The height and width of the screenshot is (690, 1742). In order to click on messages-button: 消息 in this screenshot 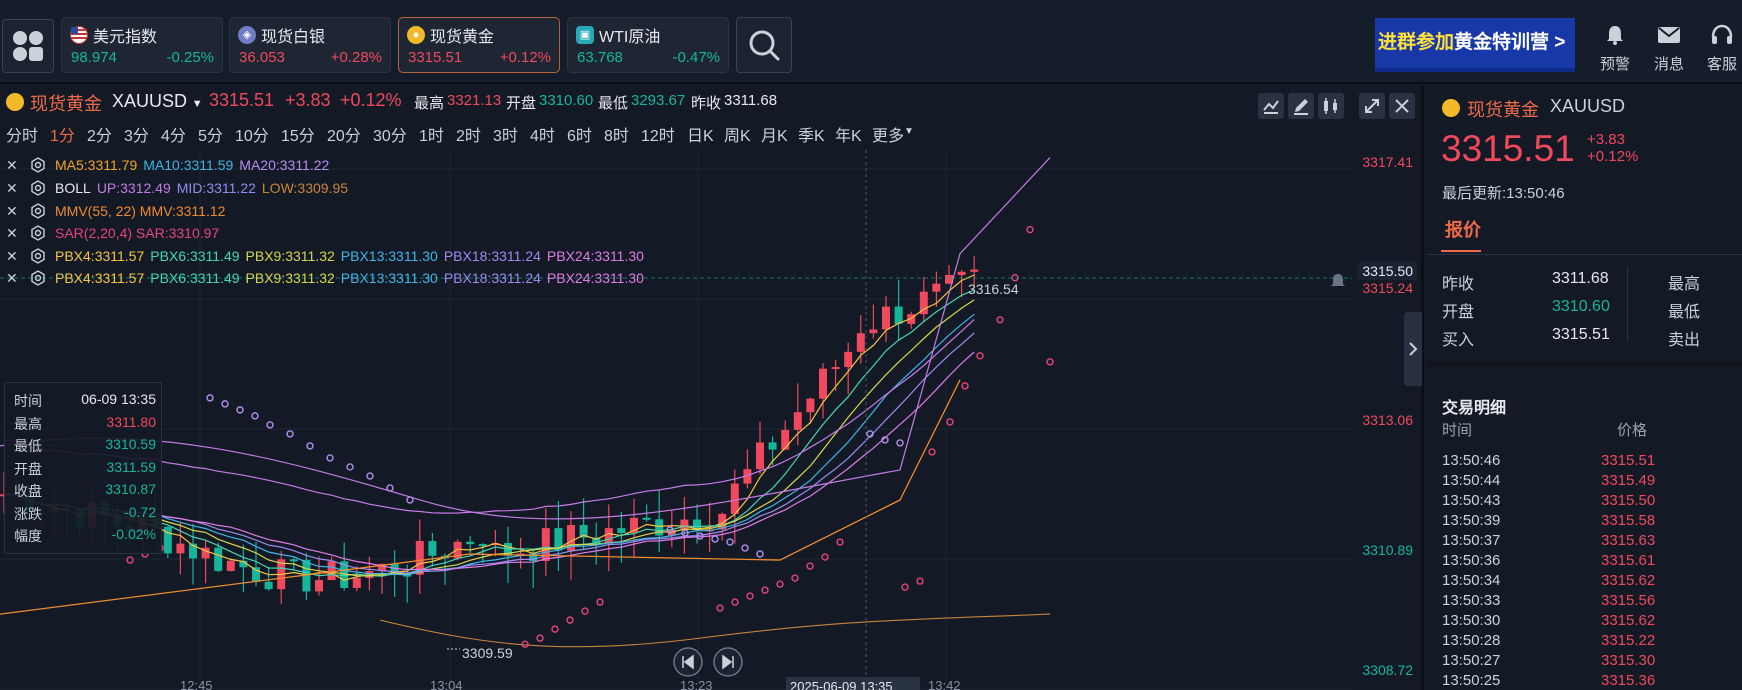, I will do `click(1669, 49)`.